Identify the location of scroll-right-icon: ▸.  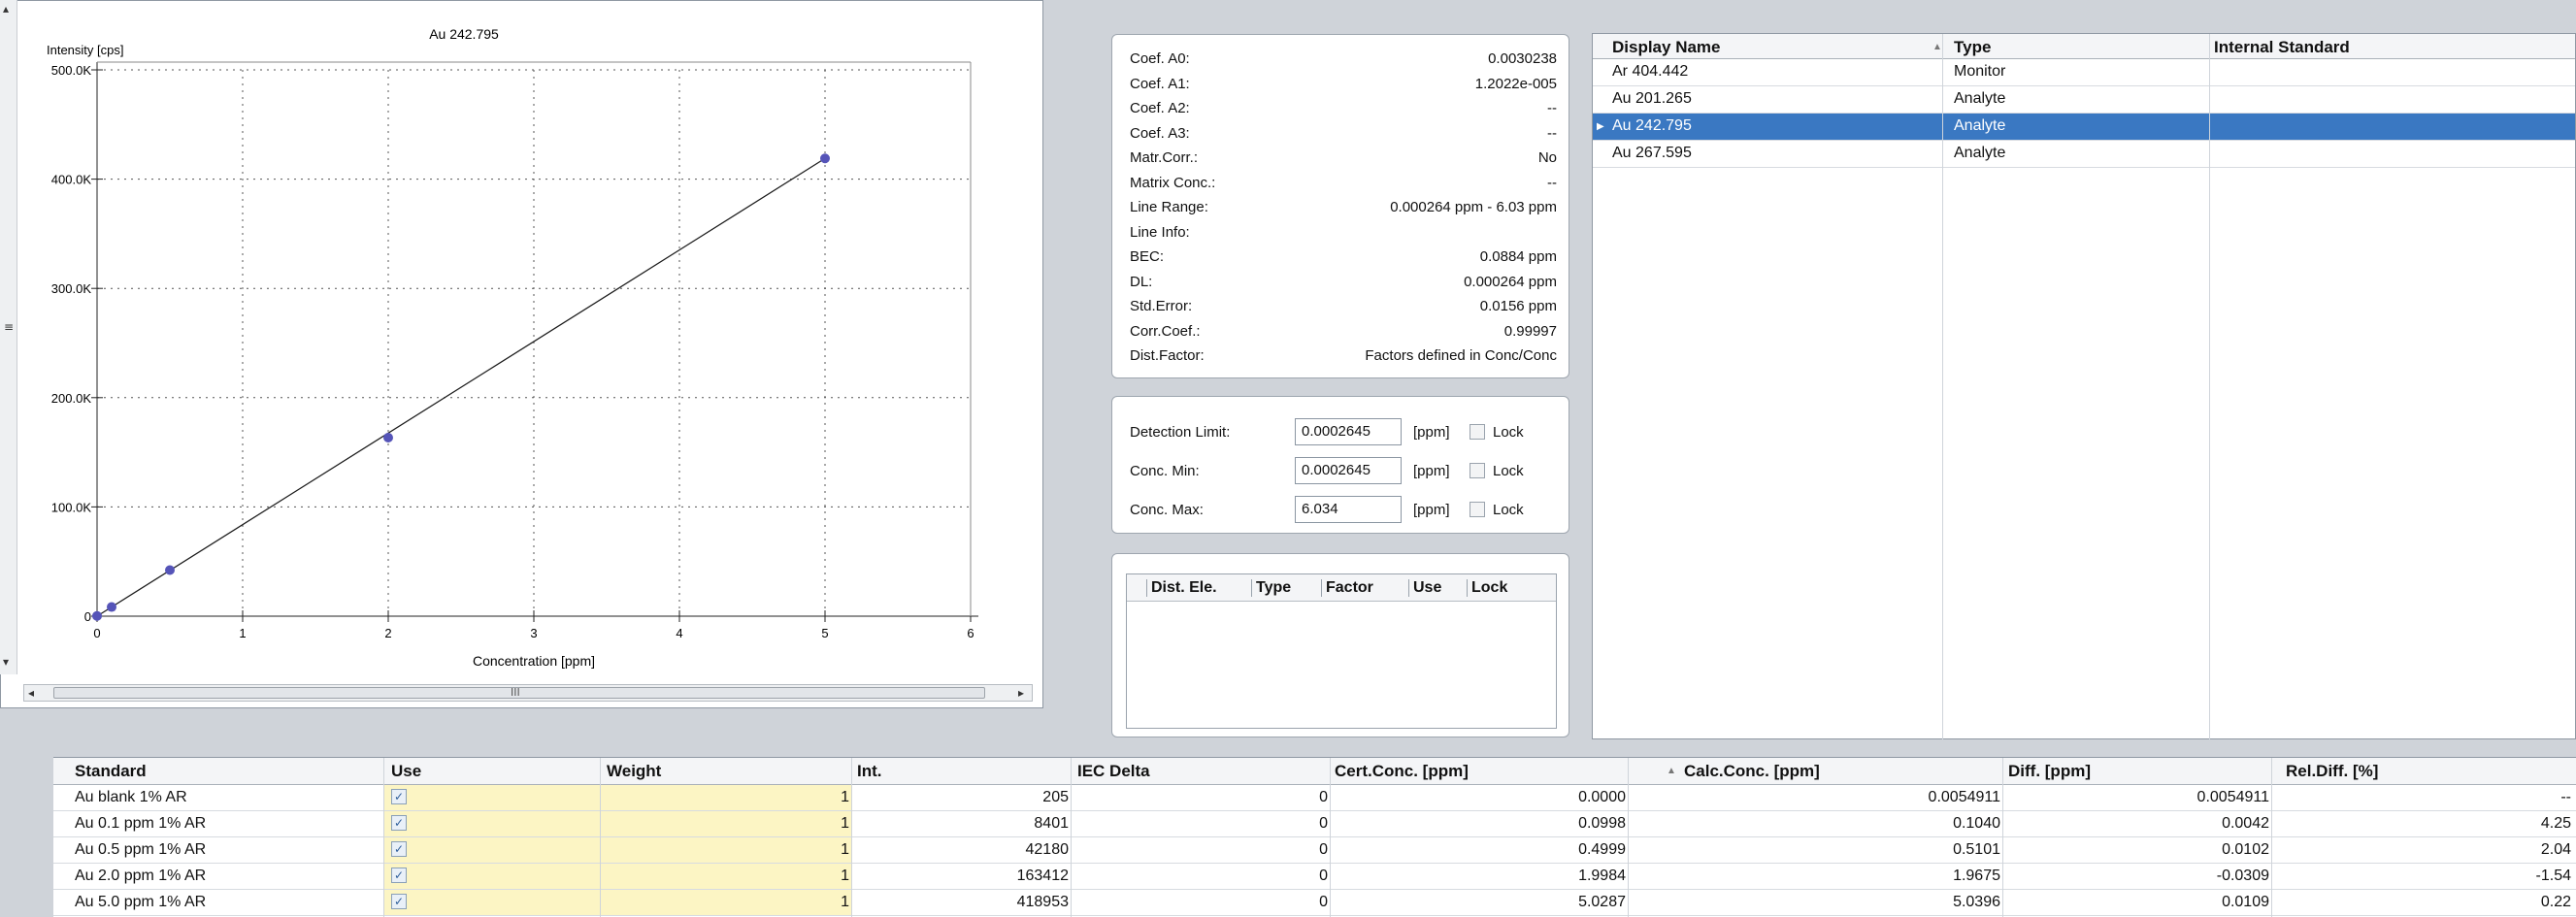
(1021, 693).